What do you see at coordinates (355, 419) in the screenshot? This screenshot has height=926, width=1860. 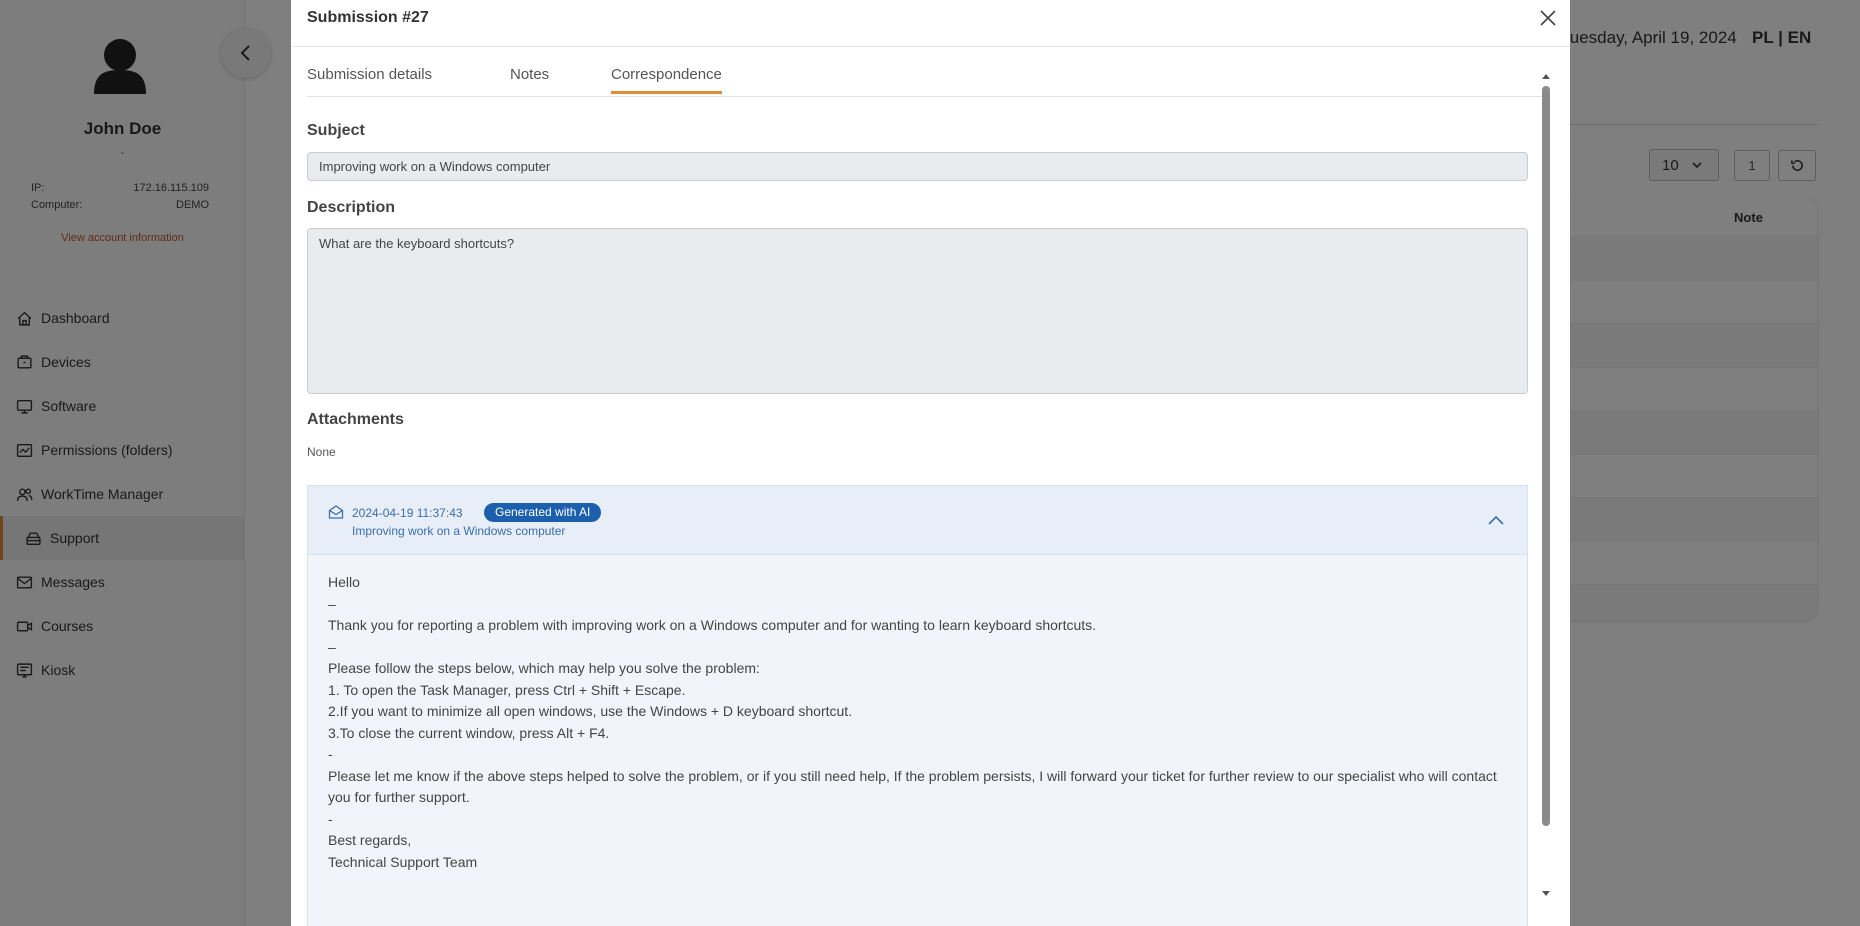 I see `attachments-label: Attachments` at bounding box center [355, 419].